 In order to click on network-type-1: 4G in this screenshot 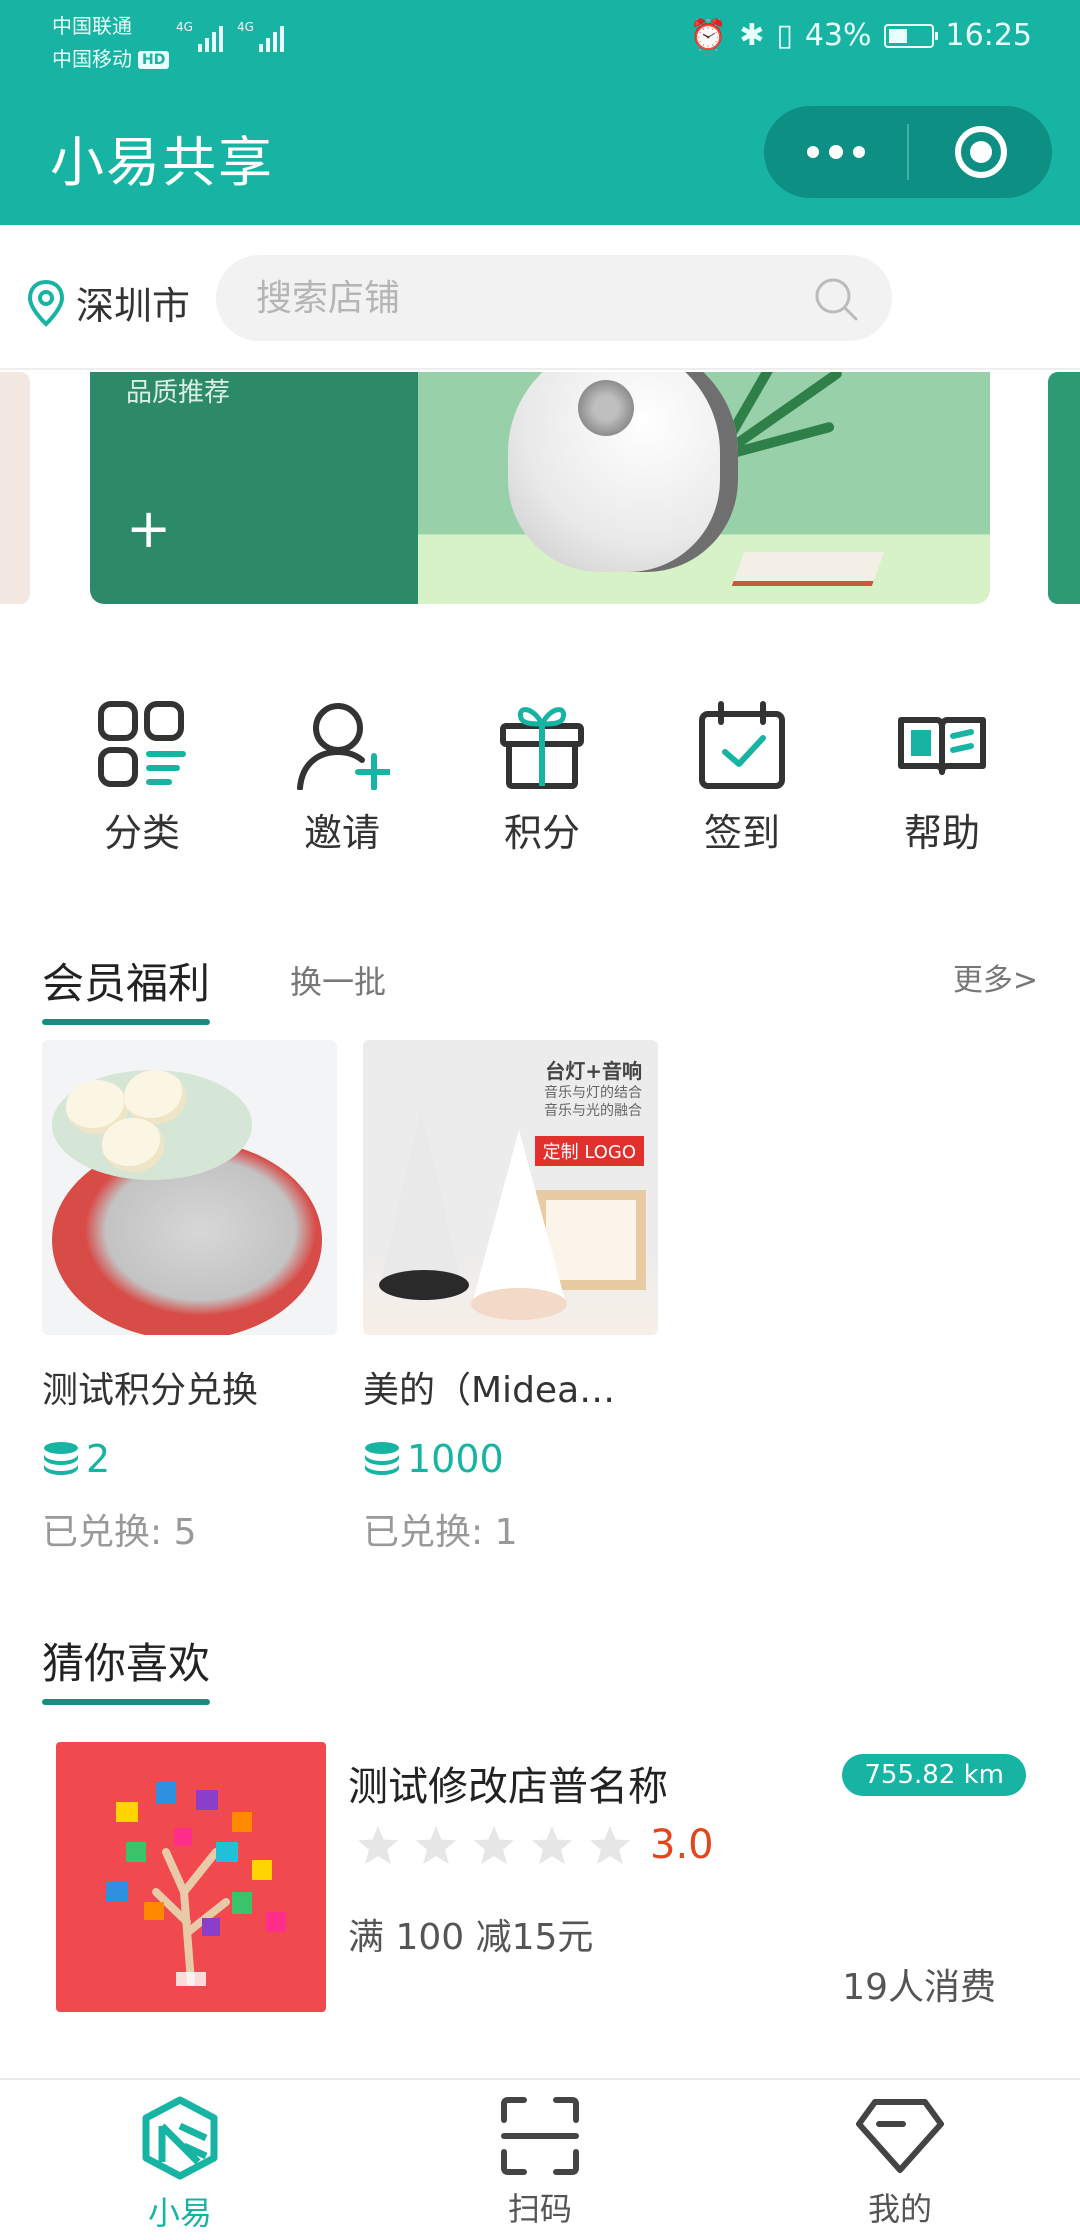, I will do `click(184, 27)`.